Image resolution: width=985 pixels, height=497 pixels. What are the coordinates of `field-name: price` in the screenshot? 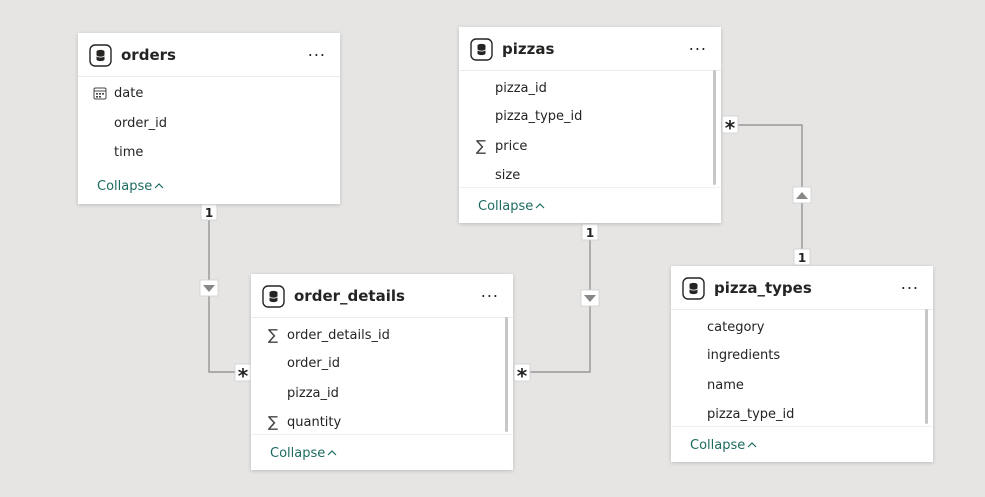 It's located at (511, 146).